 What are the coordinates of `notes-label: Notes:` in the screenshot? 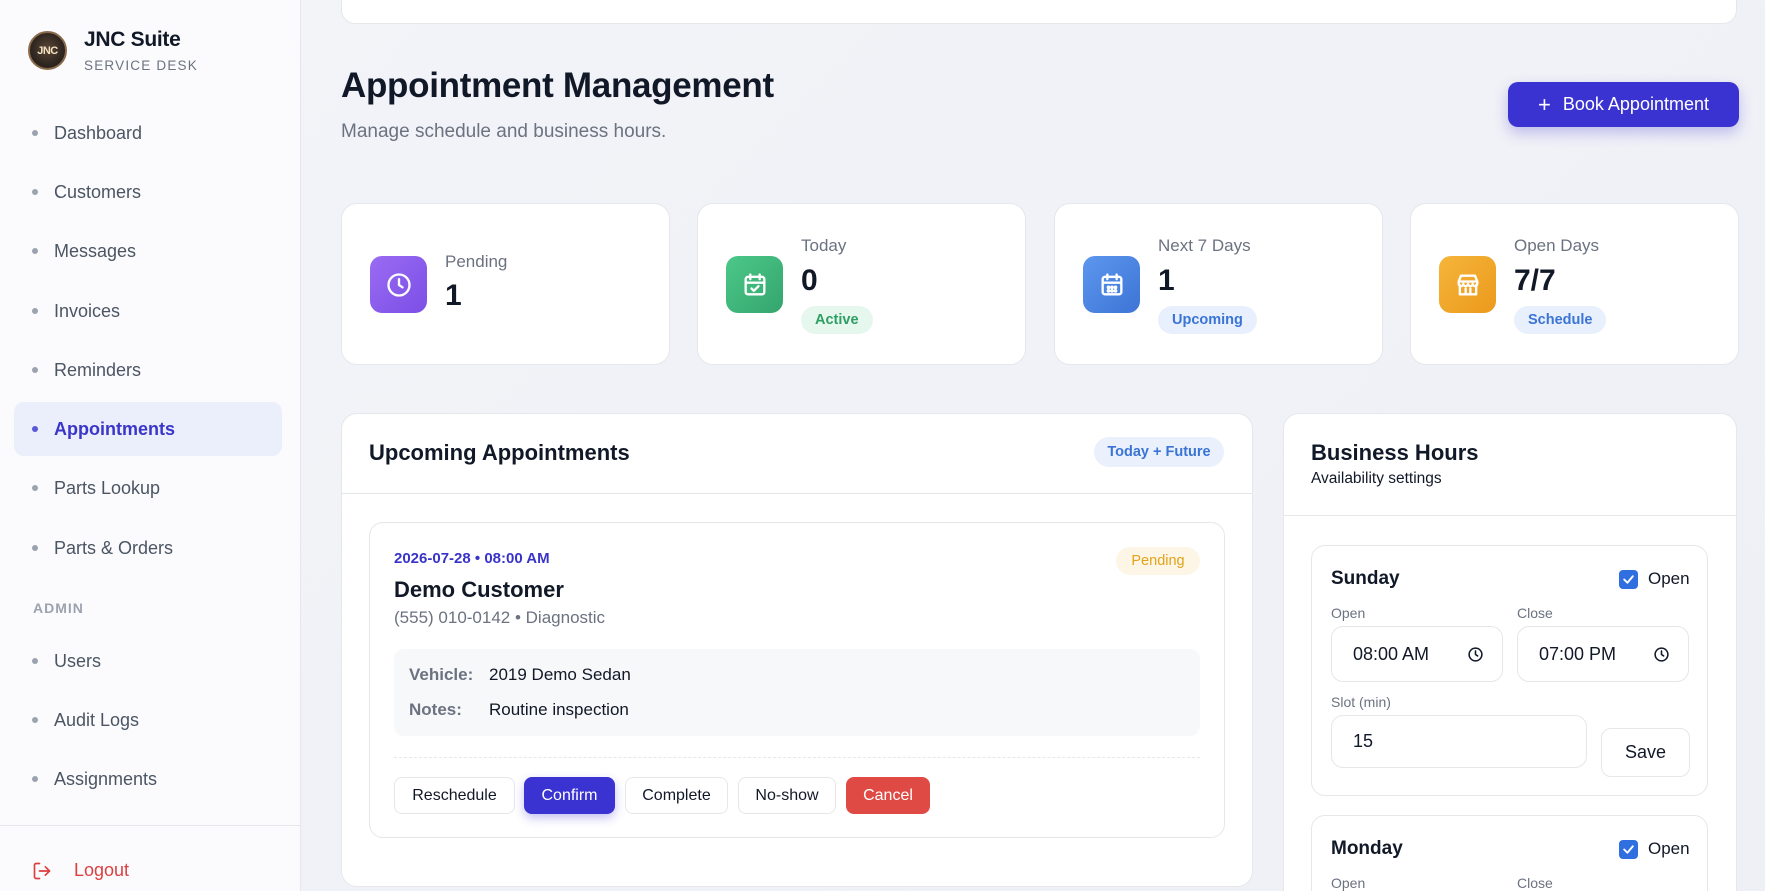 It's located at (435, 709).